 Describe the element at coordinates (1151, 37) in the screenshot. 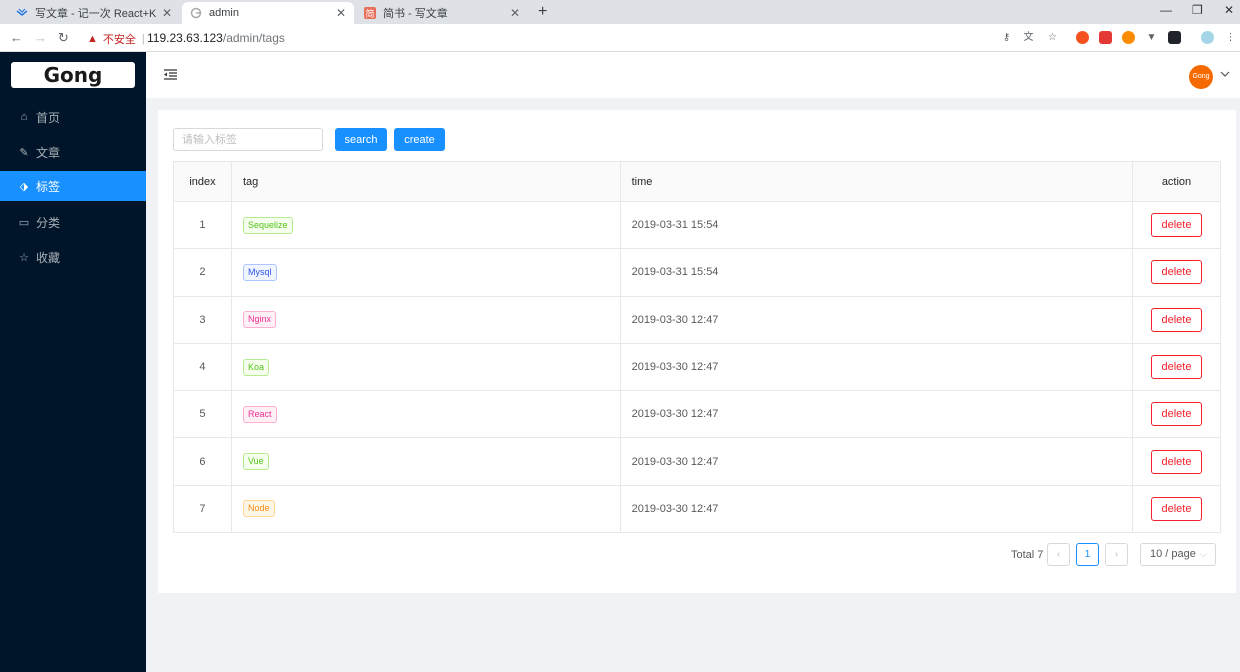

I see `vue-devtools-icon: ▼` at that location.